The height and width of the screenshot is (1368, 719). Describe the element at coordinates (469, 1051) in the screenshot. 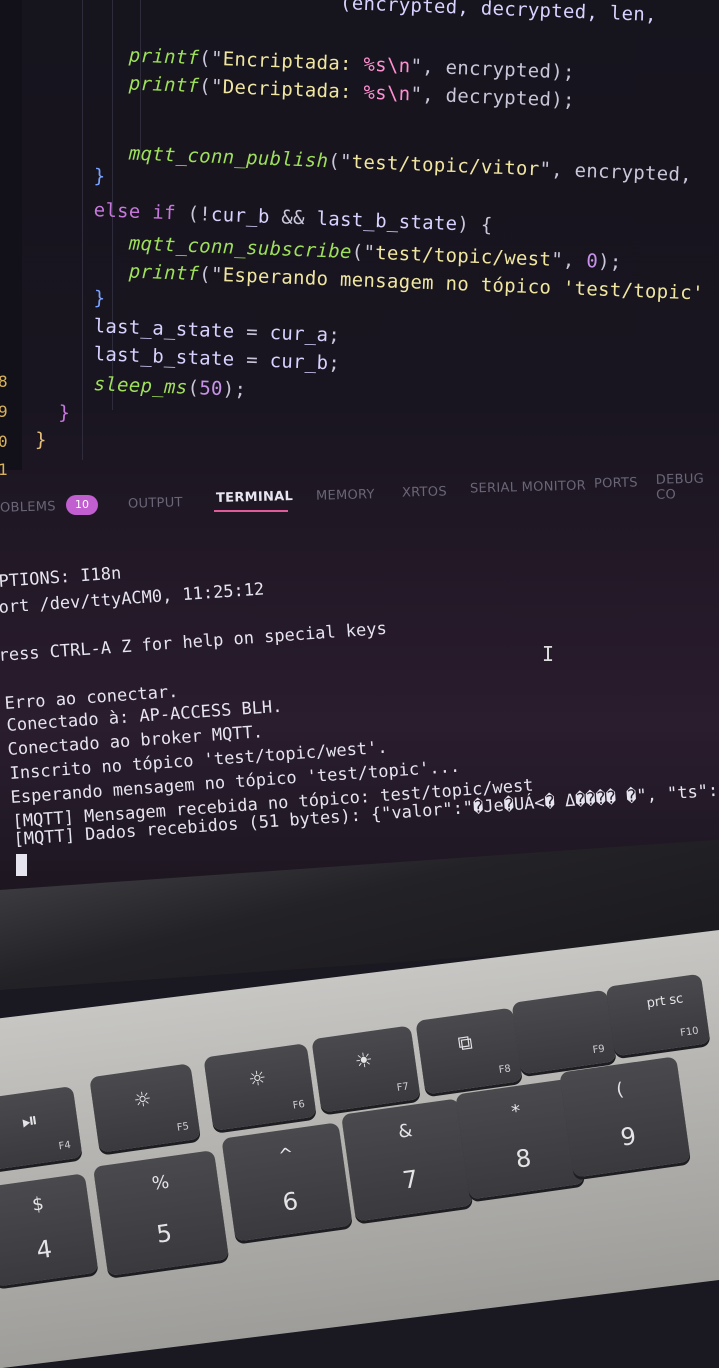

I see `key-f8: ⧉ F8` at that location.